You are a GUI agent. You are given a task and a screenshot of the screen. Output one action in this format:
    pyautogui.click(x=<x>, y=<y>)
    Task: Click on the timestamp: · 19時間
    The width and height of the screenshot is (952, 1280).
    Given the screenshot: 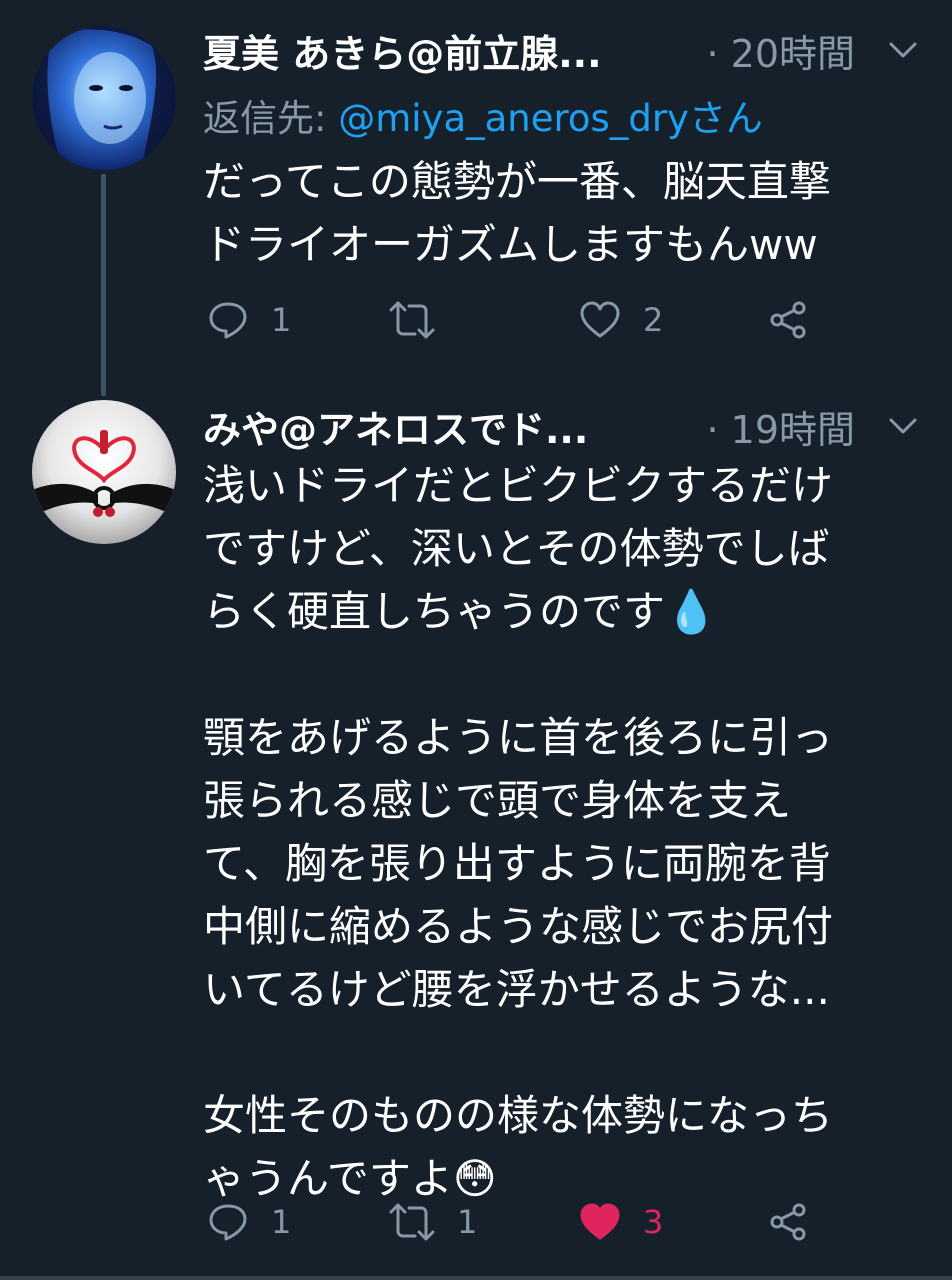 What is the action you would take?
    pyautogui.click(x=780, y=426)
    